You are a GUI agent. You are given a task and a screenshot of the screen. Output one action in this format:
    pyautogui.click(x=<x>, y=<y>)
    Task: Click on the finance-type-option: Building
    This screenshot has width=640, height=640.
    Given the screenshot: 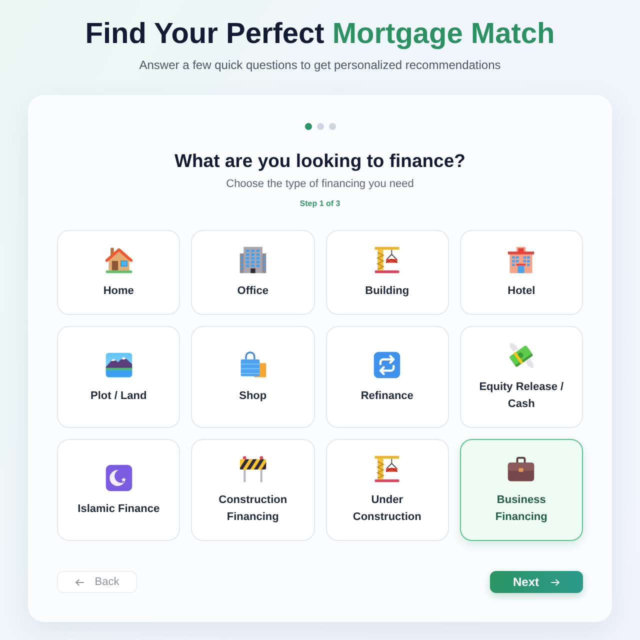 What is the action you would take?
    pyautogui.click(x=387, y=272)
    